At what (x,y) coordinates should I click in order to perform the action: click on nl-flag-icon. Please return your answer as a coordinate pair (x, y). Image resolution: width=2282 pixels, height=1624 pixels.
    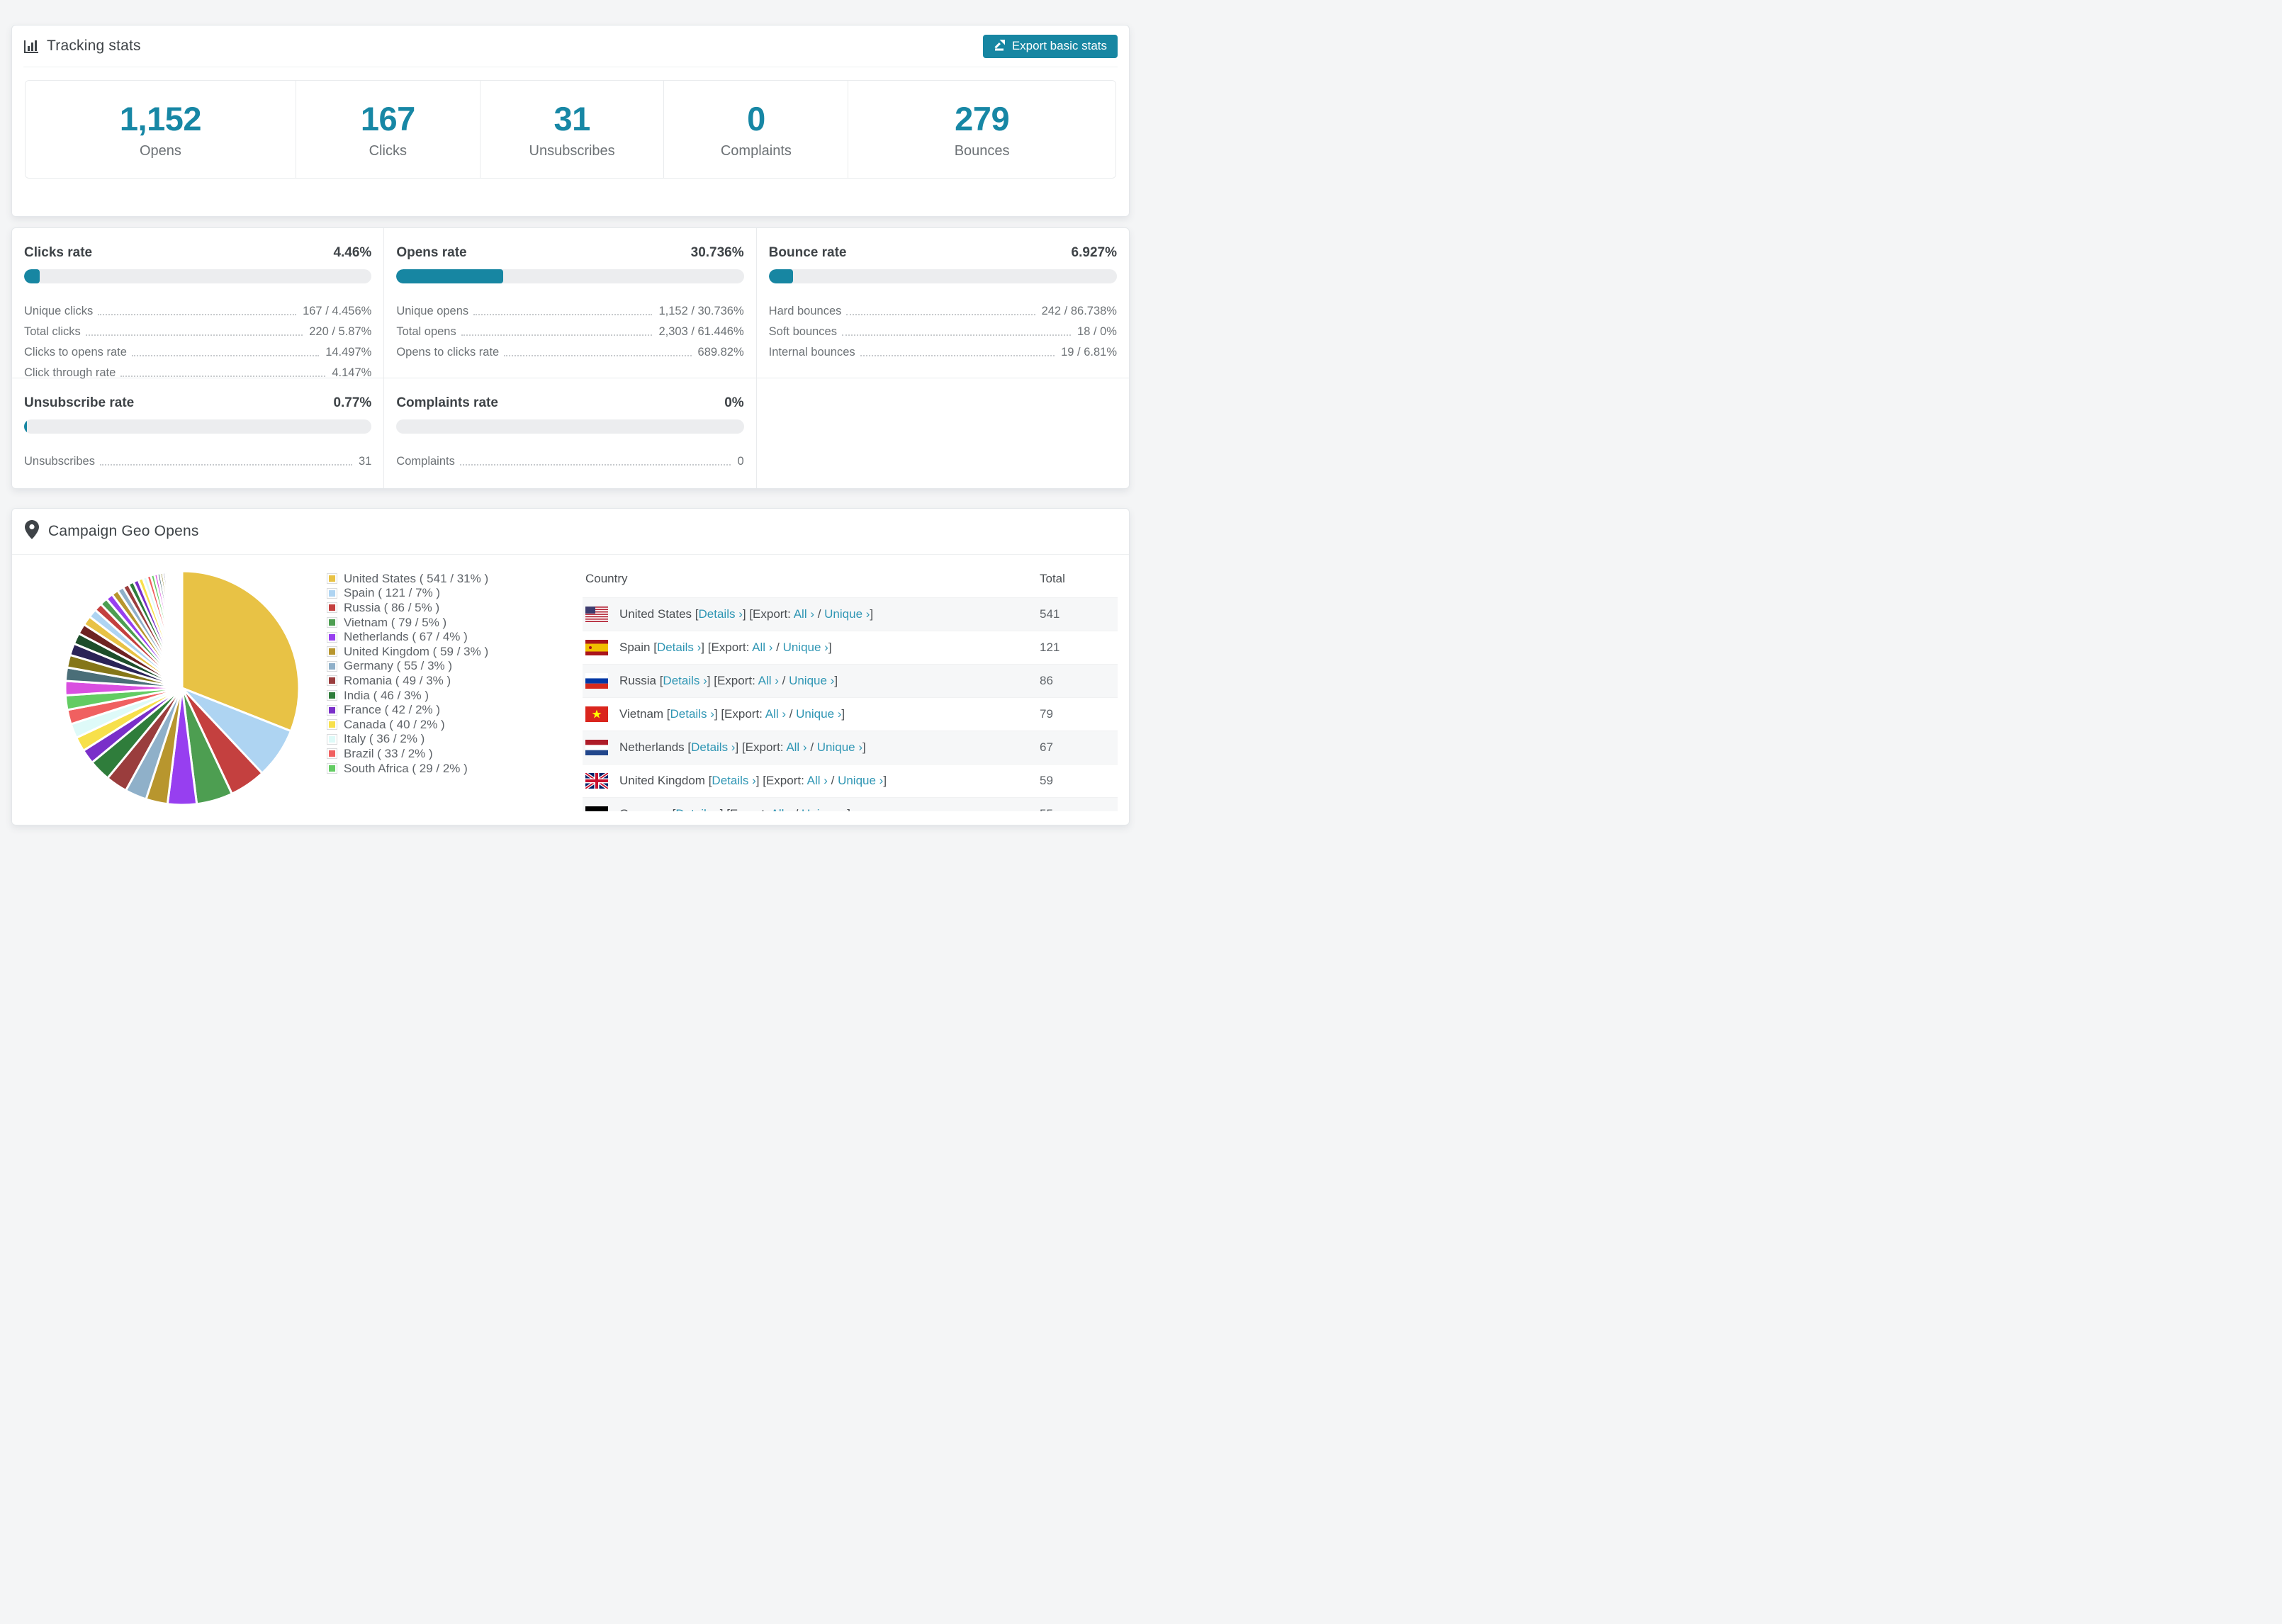
    Looking at the image, I should click on (596, 747).